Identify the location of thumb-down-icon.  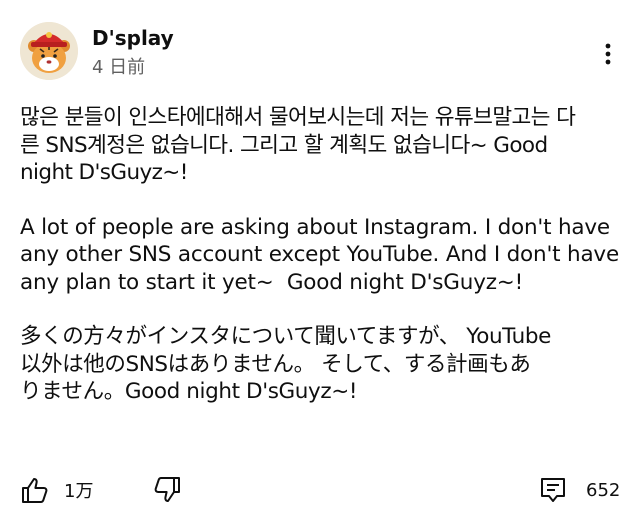
(167, 489).